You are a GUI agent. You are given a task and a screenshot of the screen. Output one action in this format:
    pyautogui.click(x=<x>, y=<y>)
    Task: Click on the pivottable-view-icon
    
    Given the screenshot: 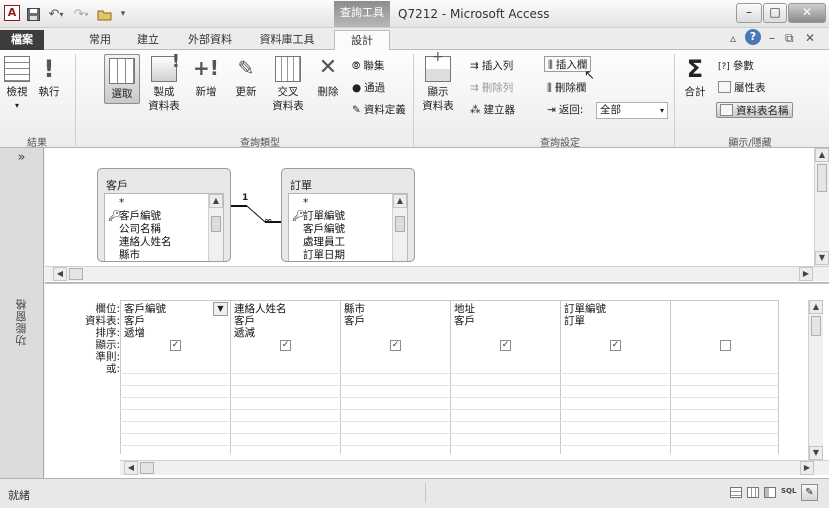 What is the action you would take?
    pyautogui.click(x=753, y=492)
    